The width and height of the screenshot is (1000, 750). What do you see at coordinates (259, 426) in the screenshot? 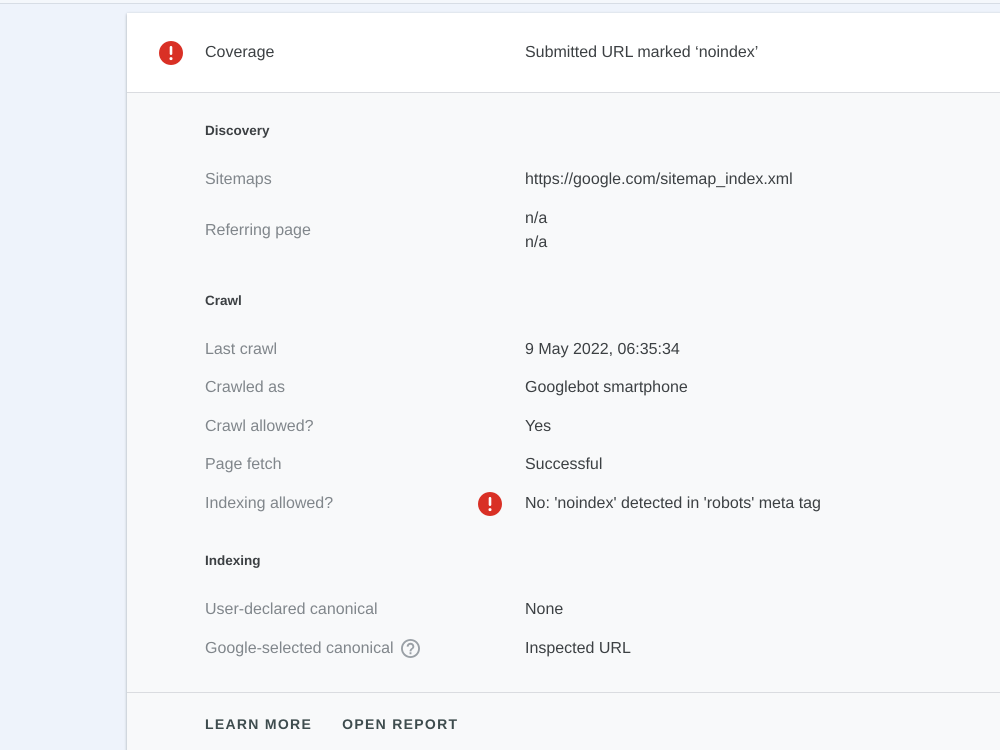
I see `field-label: Crawl allowed?` at bounding box center [259, 426].